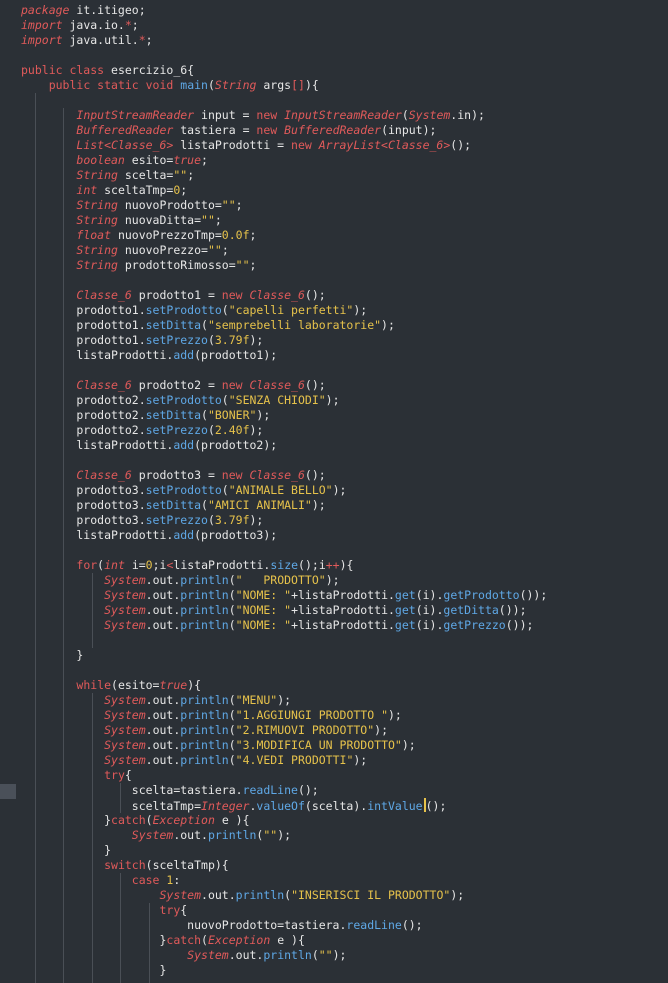  I want to click on code-line: while(esito=true){, so click(344, 685).